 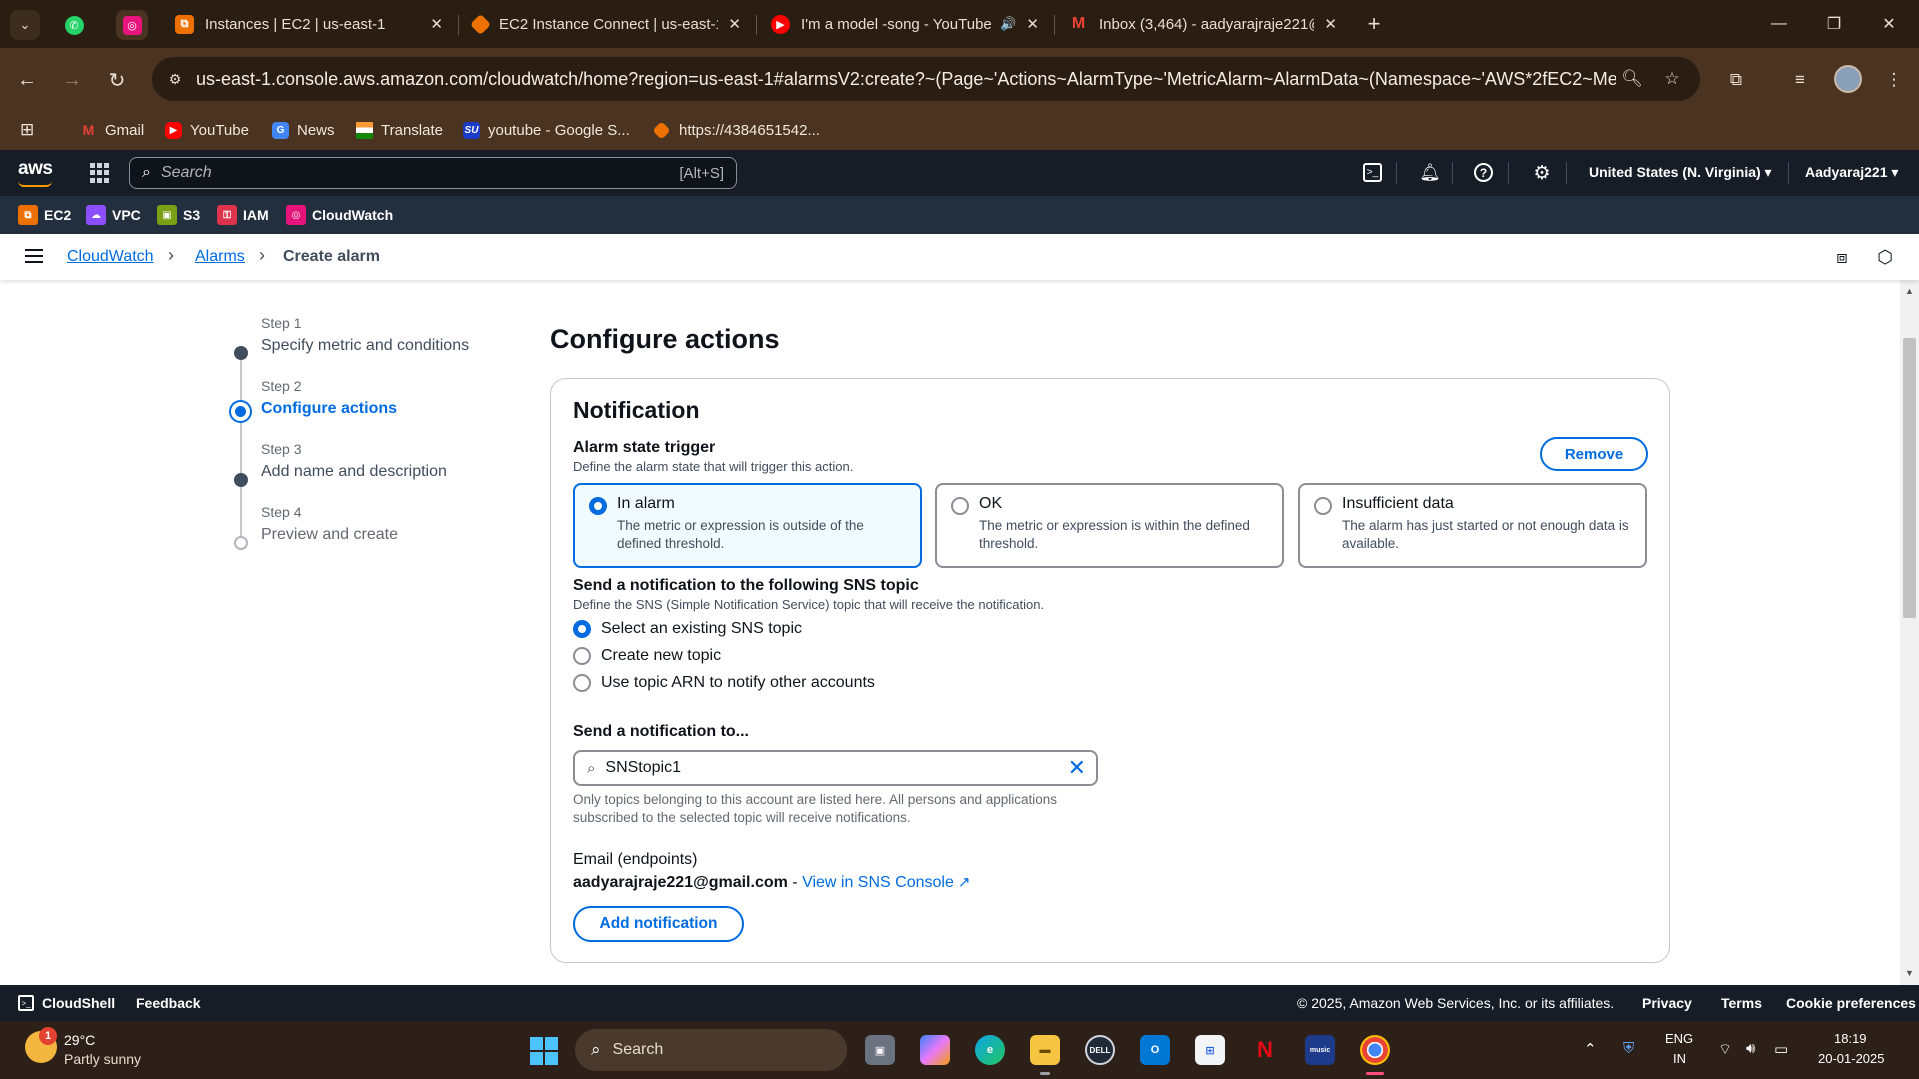 What do you see at coordinates (178, 215) in the screenshot?
I see `favorite-s3: ▣ S3` at bounding box center [178, 215].